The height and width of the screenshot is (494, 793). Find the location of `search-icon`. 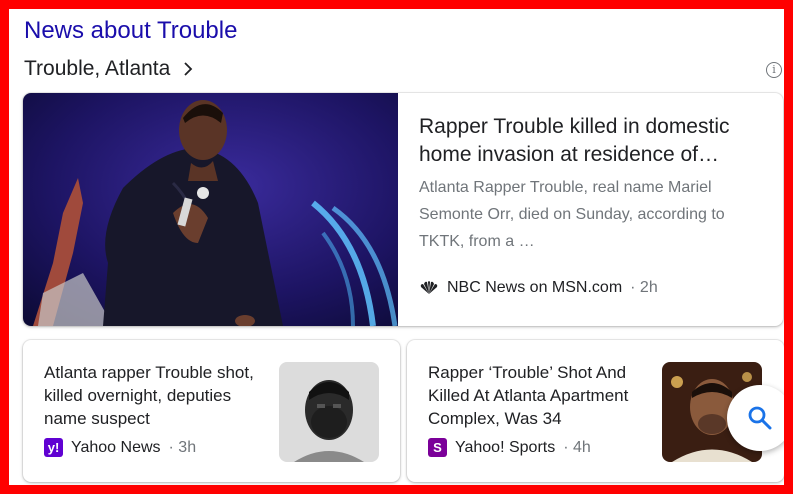

search-icon is located at coordinates (760, 418).